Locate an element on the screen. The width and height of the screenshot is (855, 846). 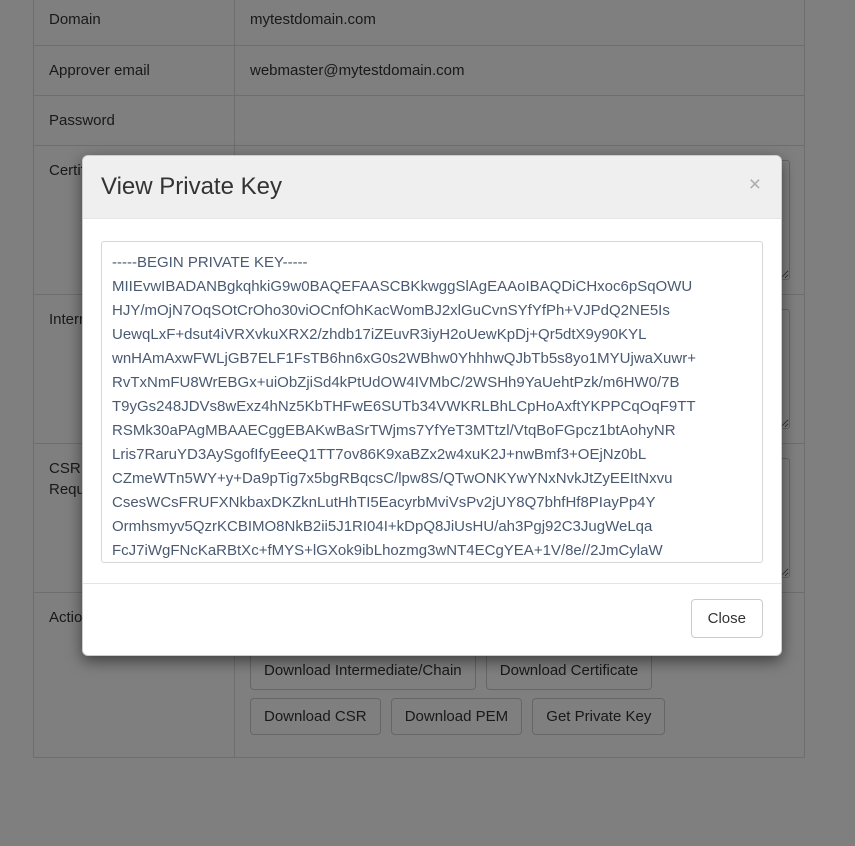
close-button: Close is located at coordinates (726, 618).